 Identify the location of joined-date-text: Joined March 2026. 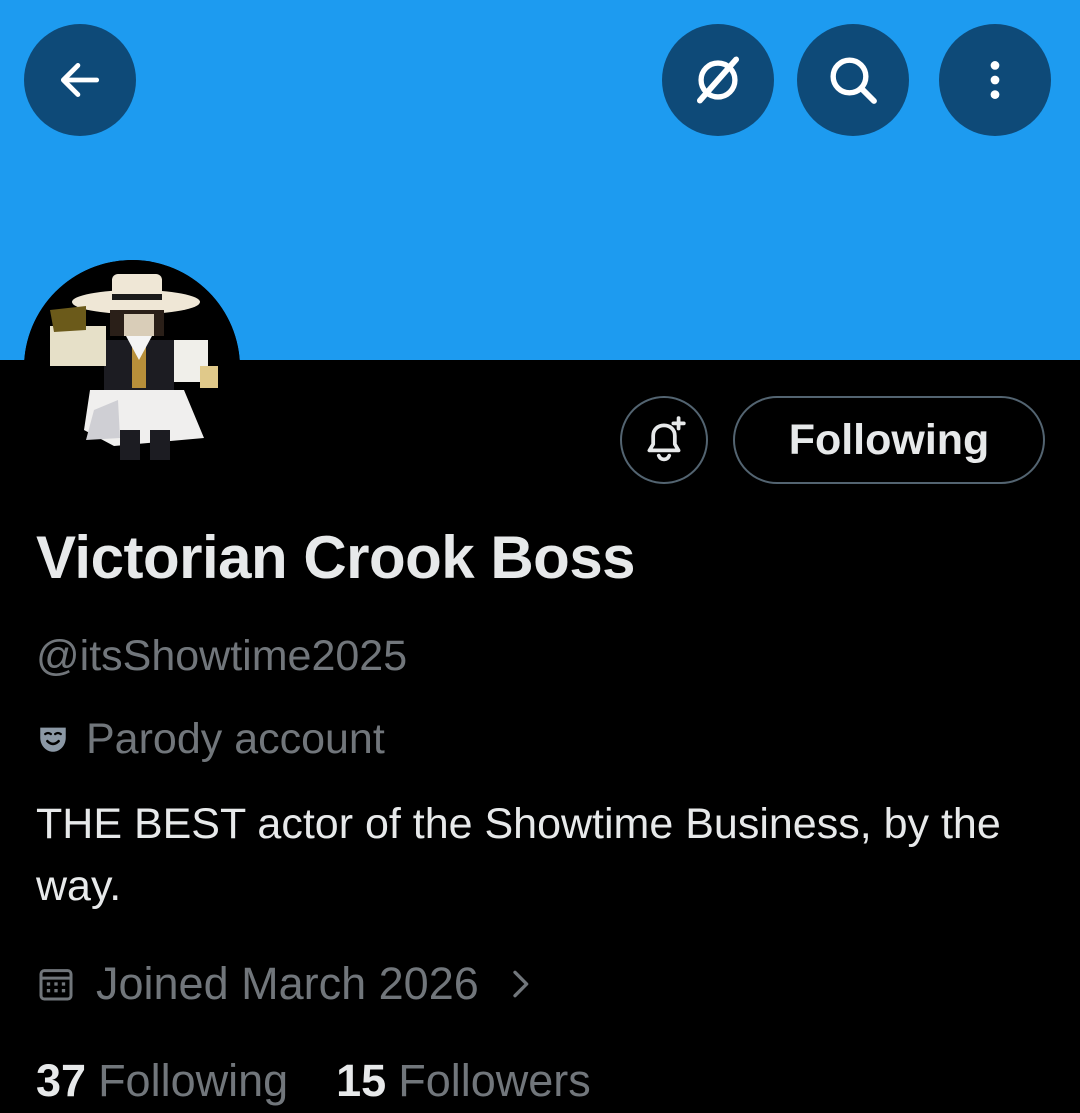
(287, 983).